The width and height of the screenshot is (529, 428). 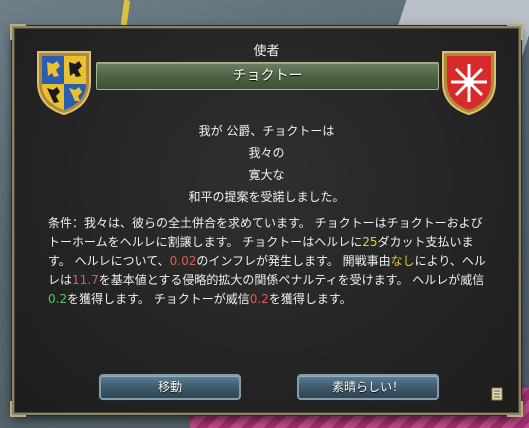 I want to click on country-name: チョクトー, so click(x=267, y=76).